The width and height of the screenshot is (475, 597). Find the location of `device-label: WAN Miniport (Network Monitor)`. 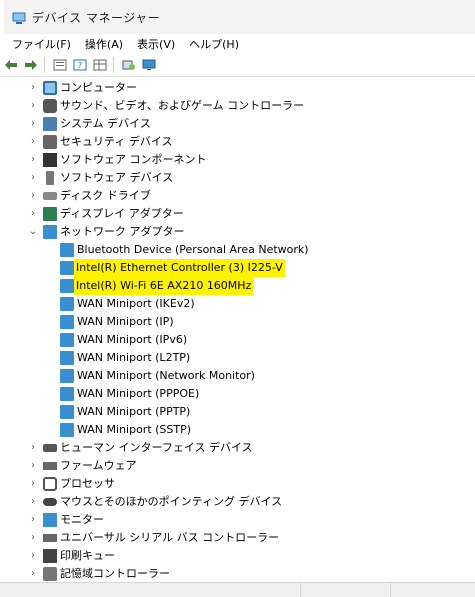

device-label: WAN Miniport (Network Monitor) is located at coordinates (166, 375).